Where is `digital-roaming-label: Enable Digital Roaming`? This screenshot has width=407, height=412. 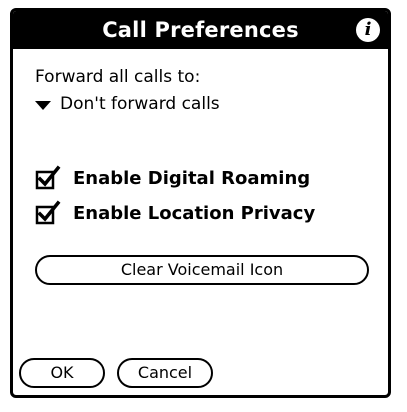 digital-roaming-label: Enable Digital Roaming is located at coordinates (192, 178).